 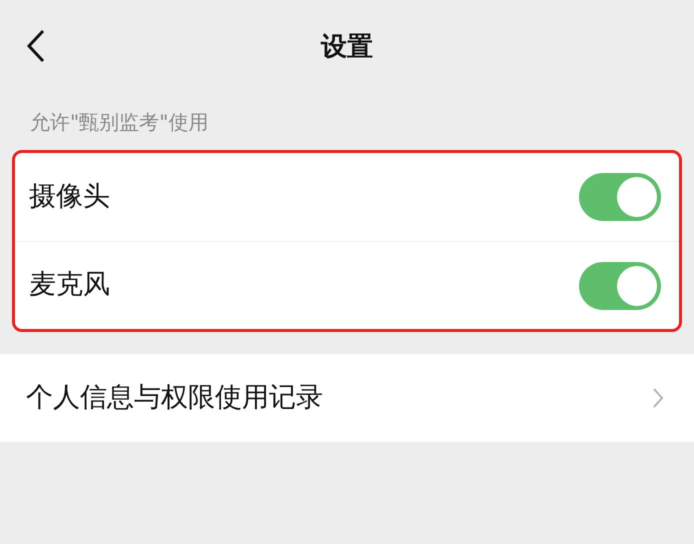 I want to click on page-title: 设置, so click(x=347, y=47).